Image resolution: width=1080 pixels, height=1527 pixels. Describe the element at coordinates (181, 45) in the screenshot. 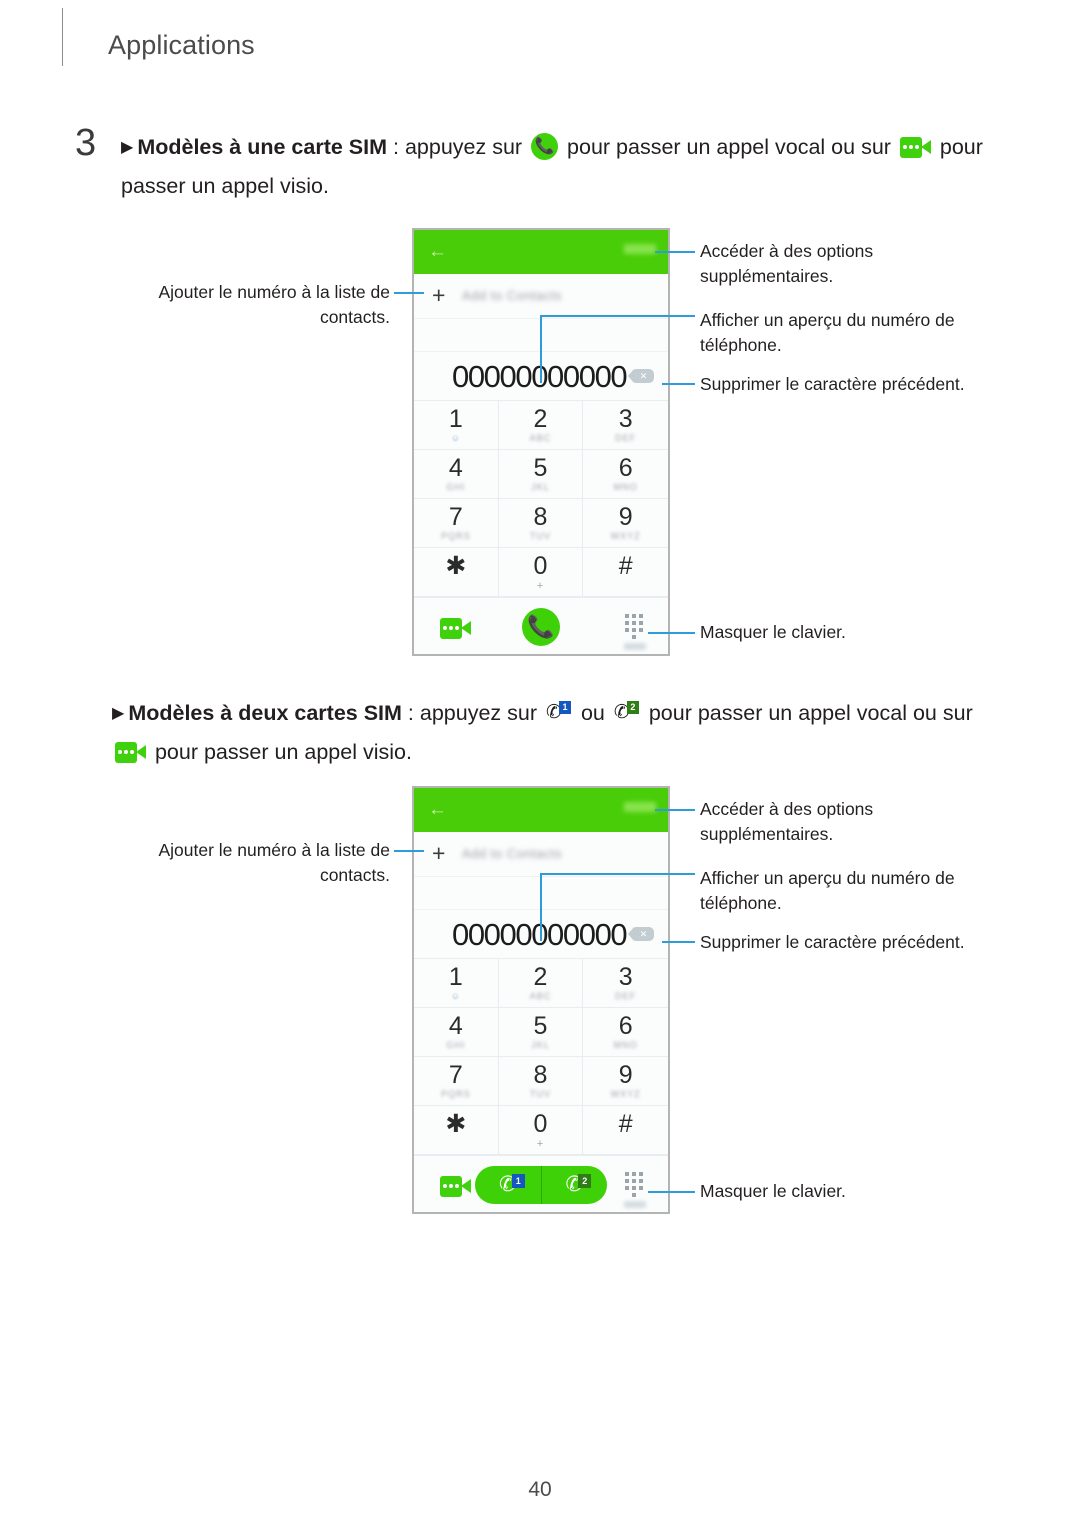

I see `page-title: Applications` at that location.